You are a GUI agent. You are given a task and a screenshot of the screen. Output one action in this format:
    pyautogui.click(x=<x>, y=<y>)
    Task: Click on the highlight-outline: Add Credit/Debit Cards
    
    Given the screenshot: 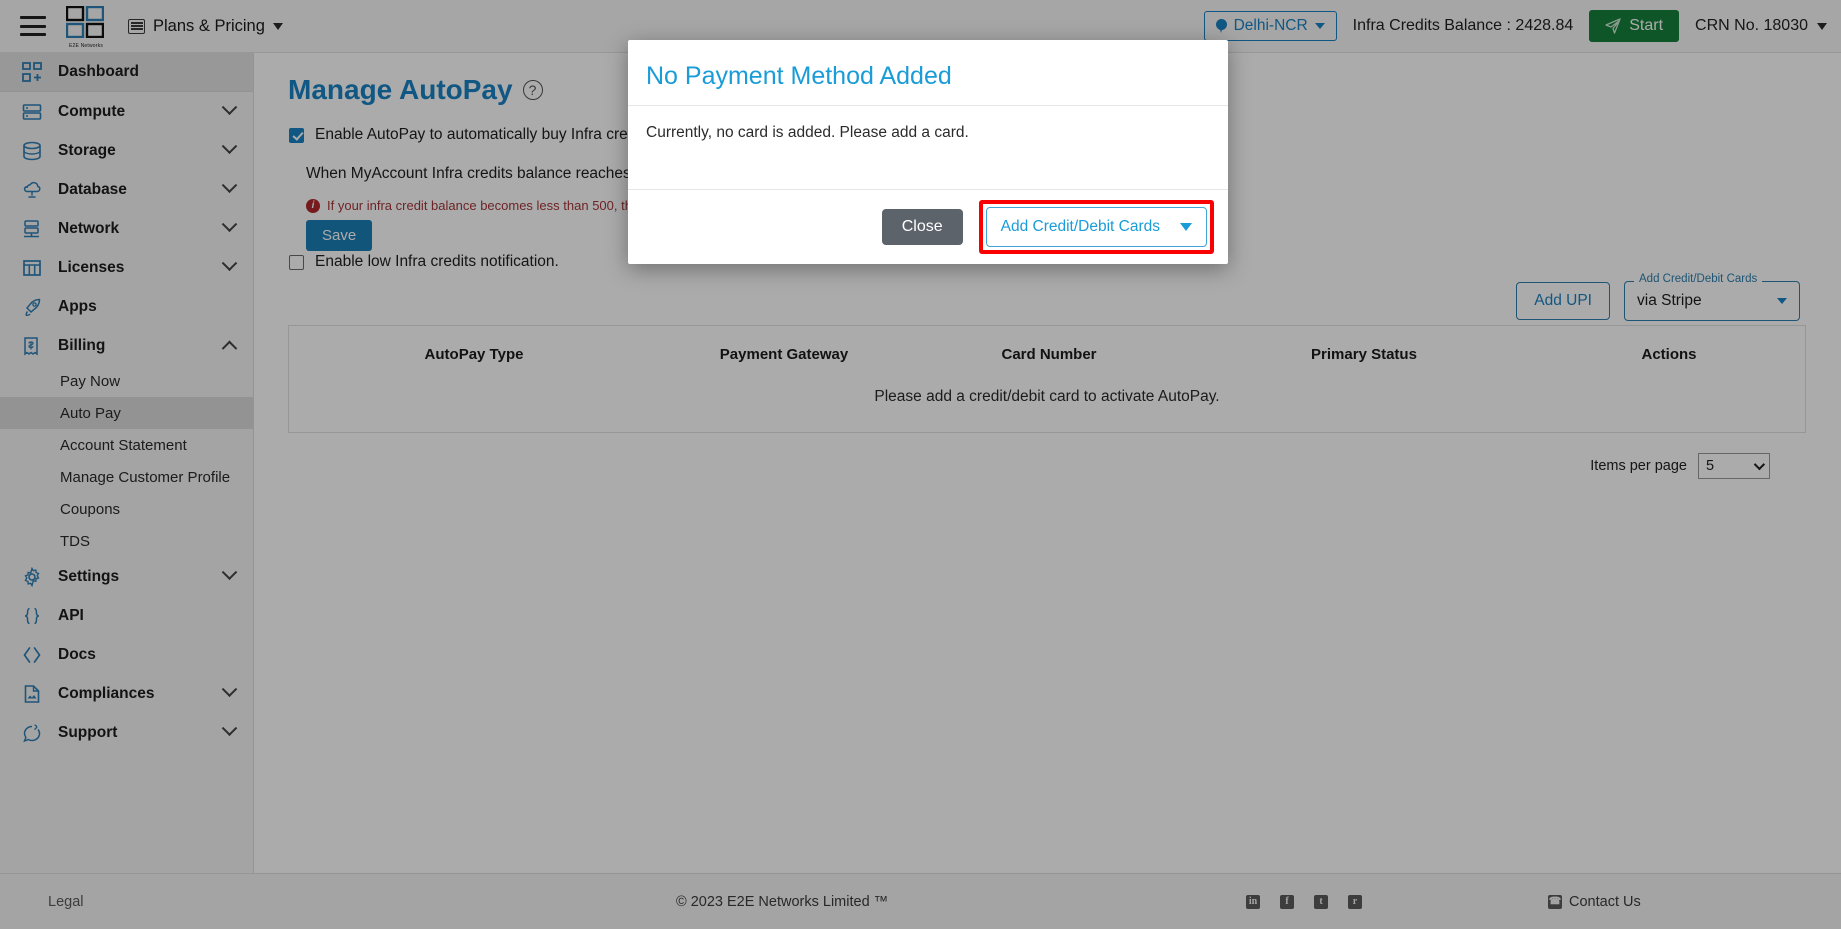 What is the action you would take?
    pyautogui.click(x=1096, y=227)
    